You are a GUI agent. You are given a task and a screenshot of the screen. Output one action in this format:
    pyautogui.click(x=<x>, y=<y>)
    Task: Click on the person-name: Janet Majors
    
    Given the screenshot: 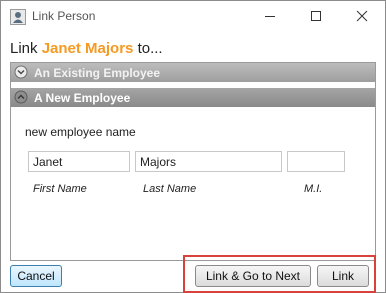 What is the action you would take?
    pyautogui.click(x=87, y=48)
    